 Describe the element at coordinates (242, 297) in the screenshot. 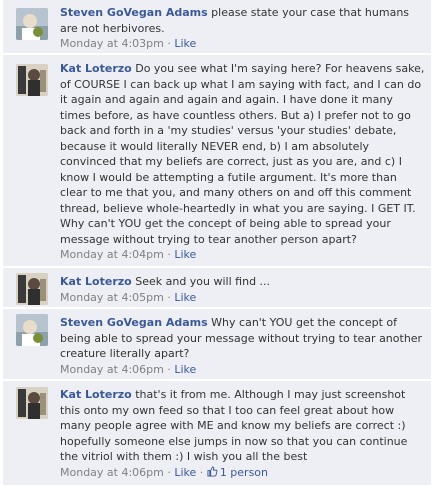

I see `comment-meta: Monday at 4:05pm · Like` at that location.